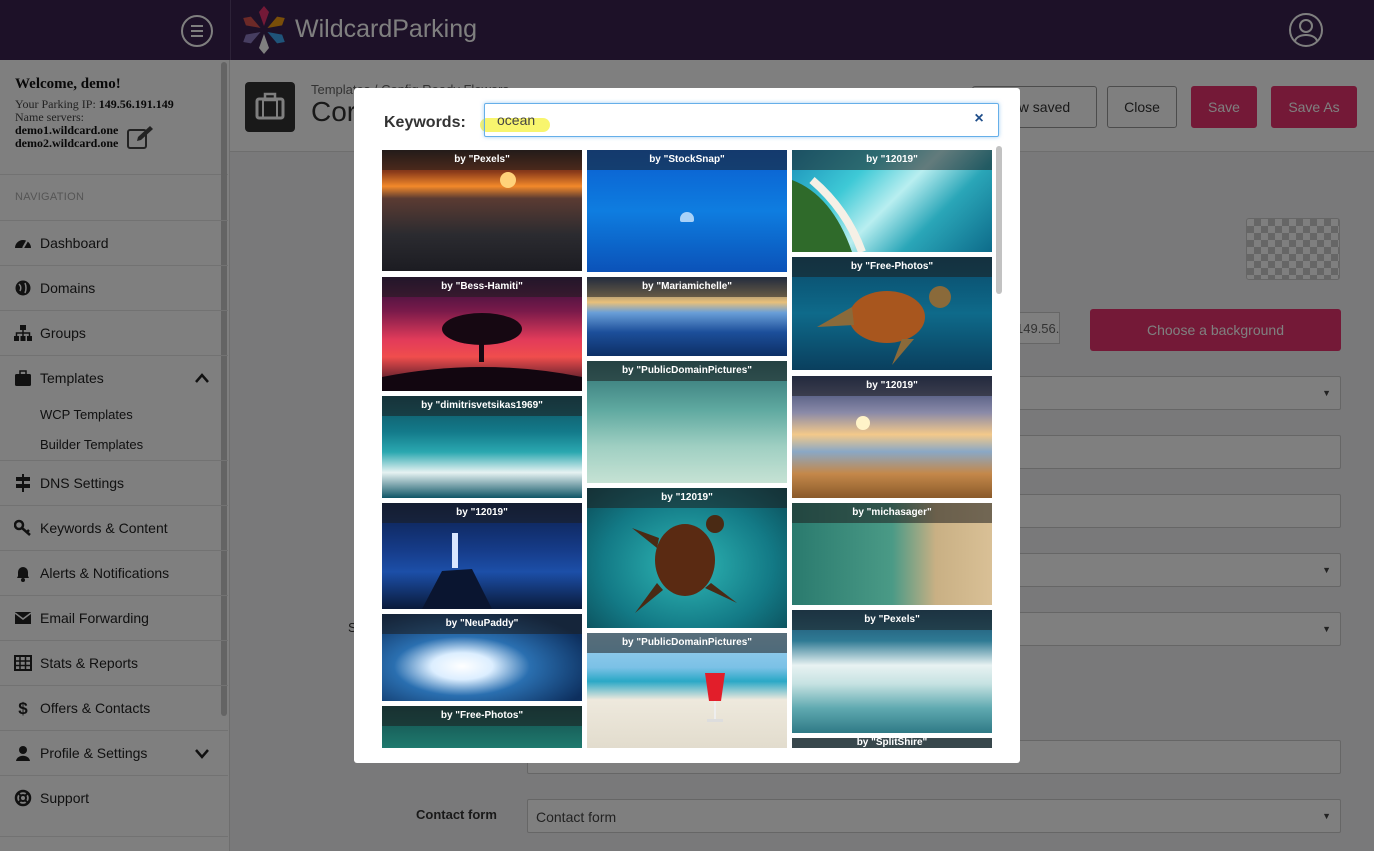 This screenshot has width=1374, height=851. What do you see at coordinates (482, 624) in the screenshot?
I see `image-credit: by "NeuPaddy"` at bounding box center [482, 624].